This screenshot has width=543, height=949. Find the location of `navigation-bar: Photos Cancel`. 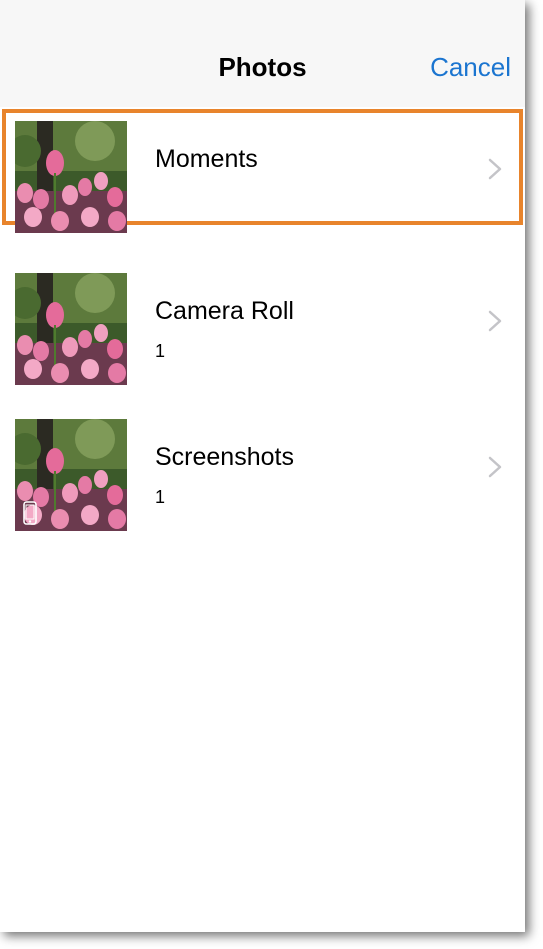

navigation-bar: Photos Cancel is located at coordinates (262, 53).